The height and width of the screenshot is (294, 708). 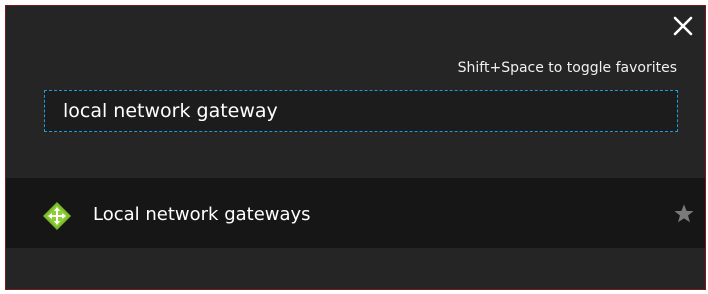 I want to click on search-input, so click(x=361, y=111).